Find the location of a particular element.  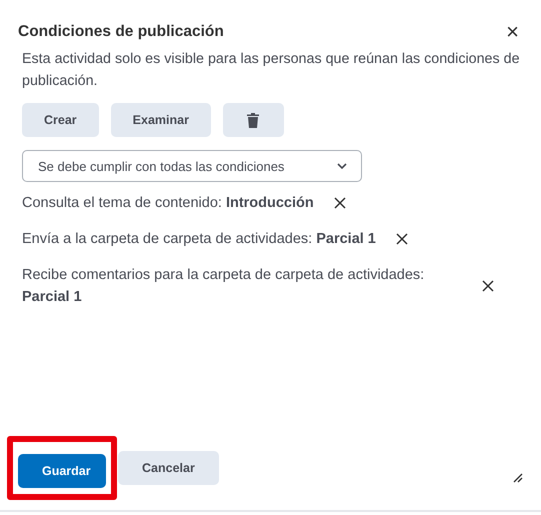

condition-text: Consulta el tema de contenido: Introducción is located at coordinates (168, 203).